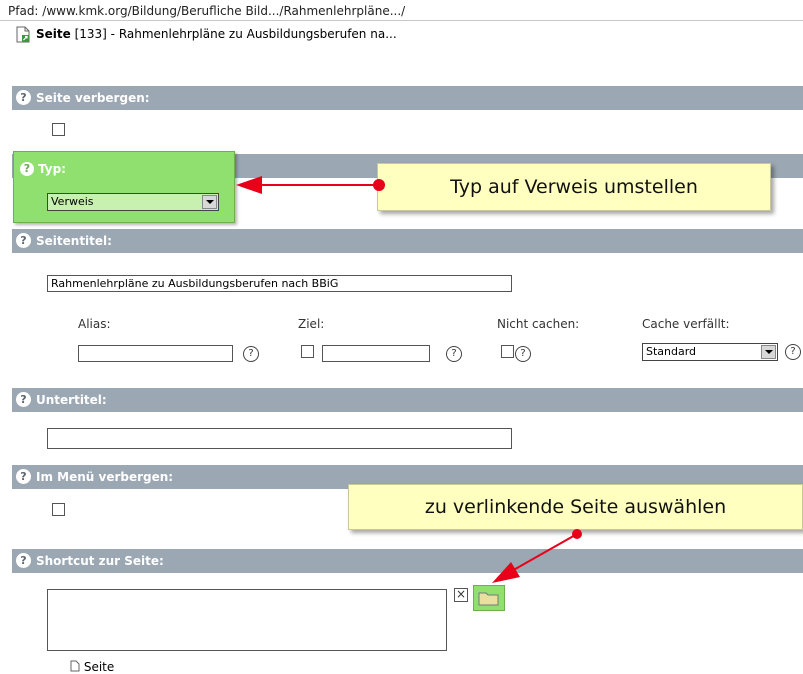  I want to click on arrow-to-folder-button, so click(537, 556).